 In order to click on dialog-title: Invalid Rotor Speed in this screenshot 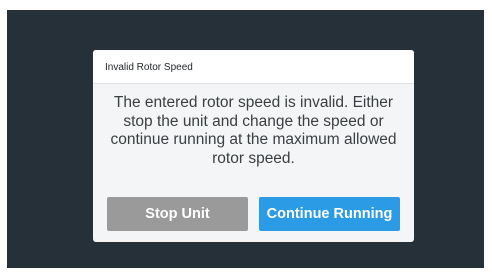, I will do `click(149, 67)`.